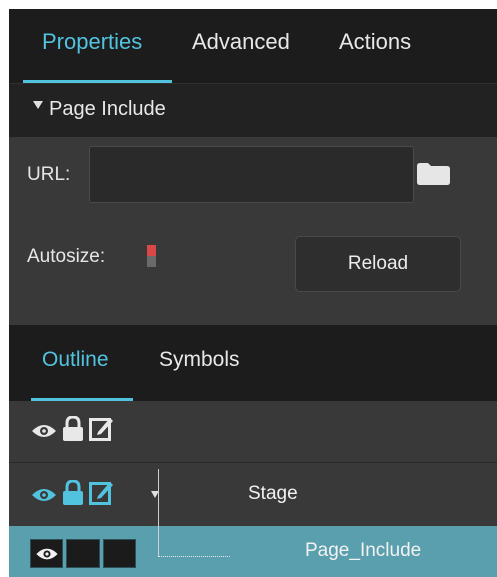 The height and width of the screenshot is (577, 497). I want to click on tab-properties: Properties, so click(92, 42).